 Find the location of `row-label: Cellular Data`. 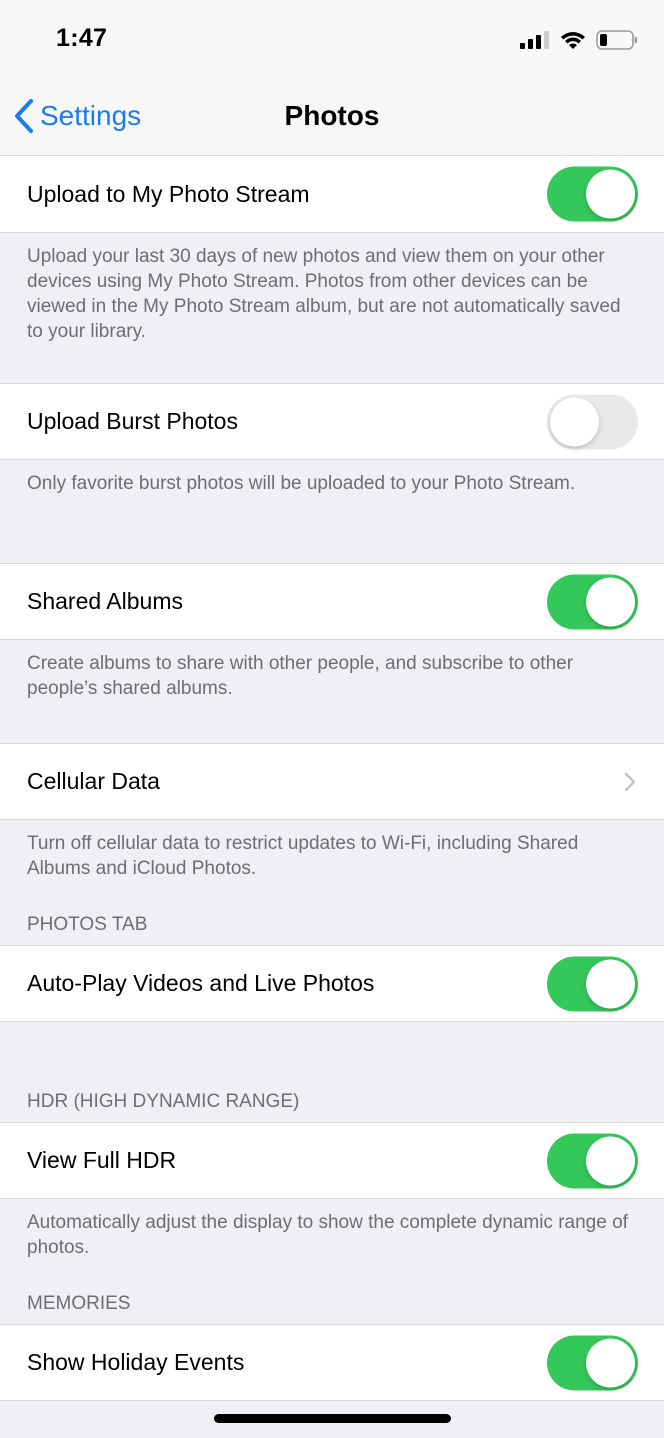

row-label: Cellular Data is located at coordinates (93, 781).